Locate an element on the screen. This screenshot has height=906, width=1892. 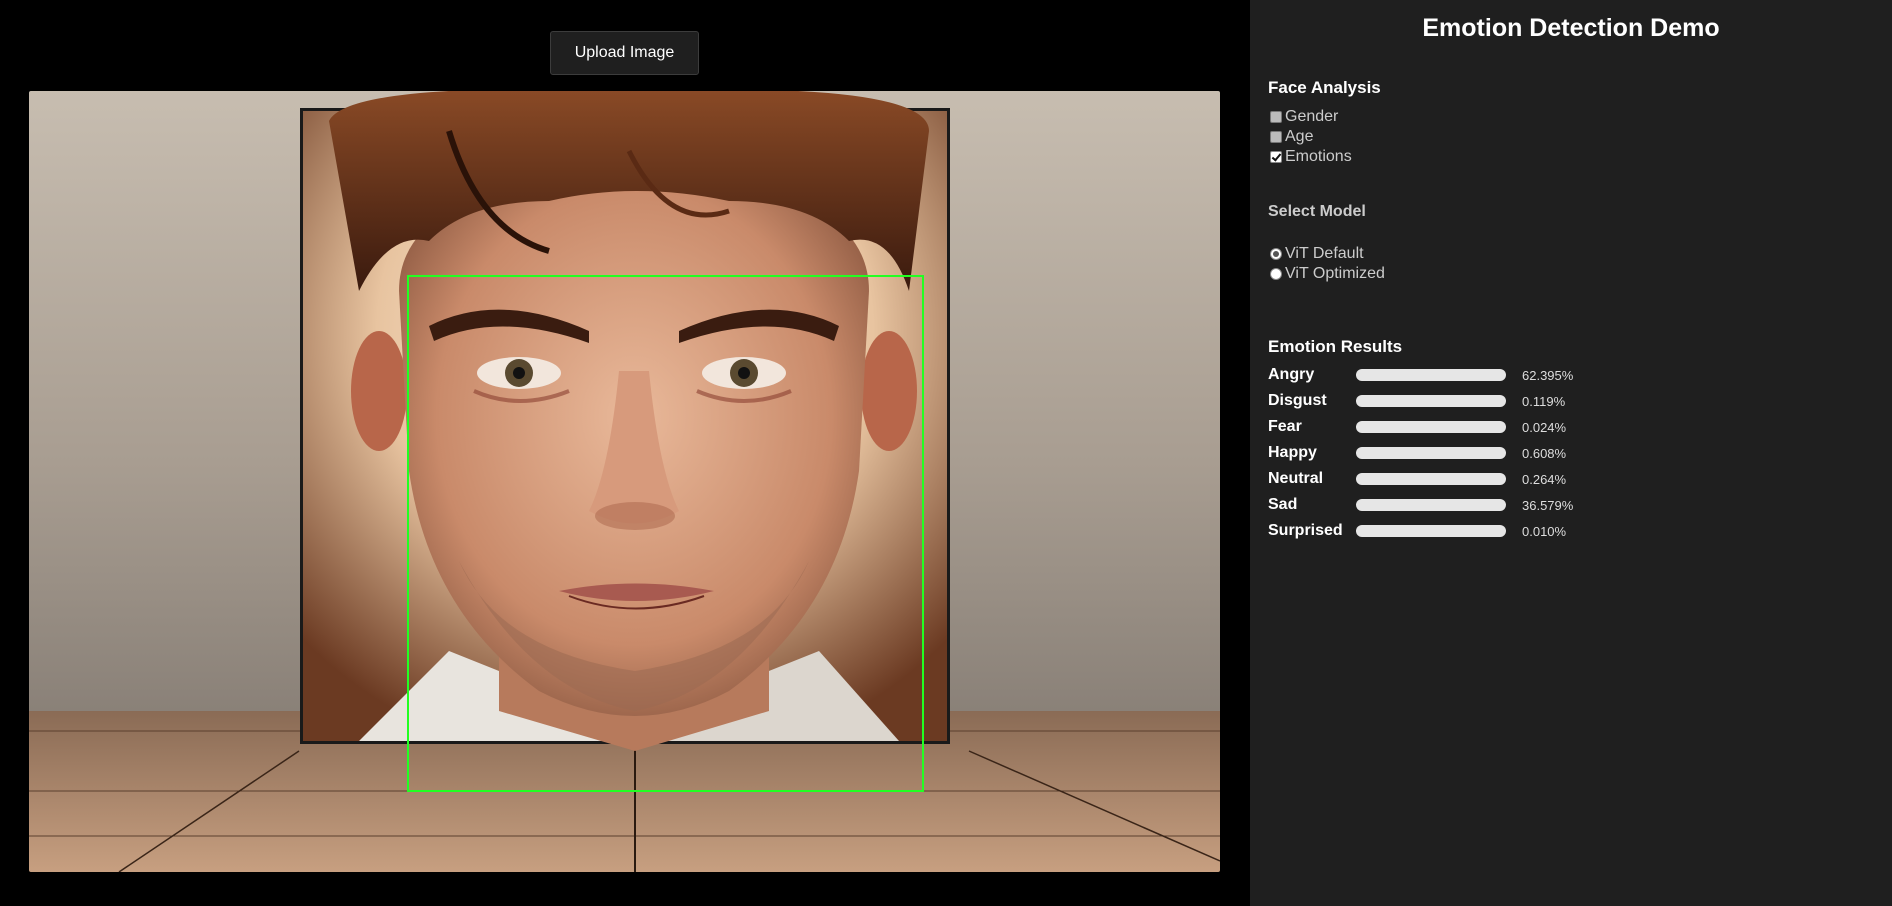
emotion-row-happy: Happy 0.608% is located at coordinates (1417, 453).